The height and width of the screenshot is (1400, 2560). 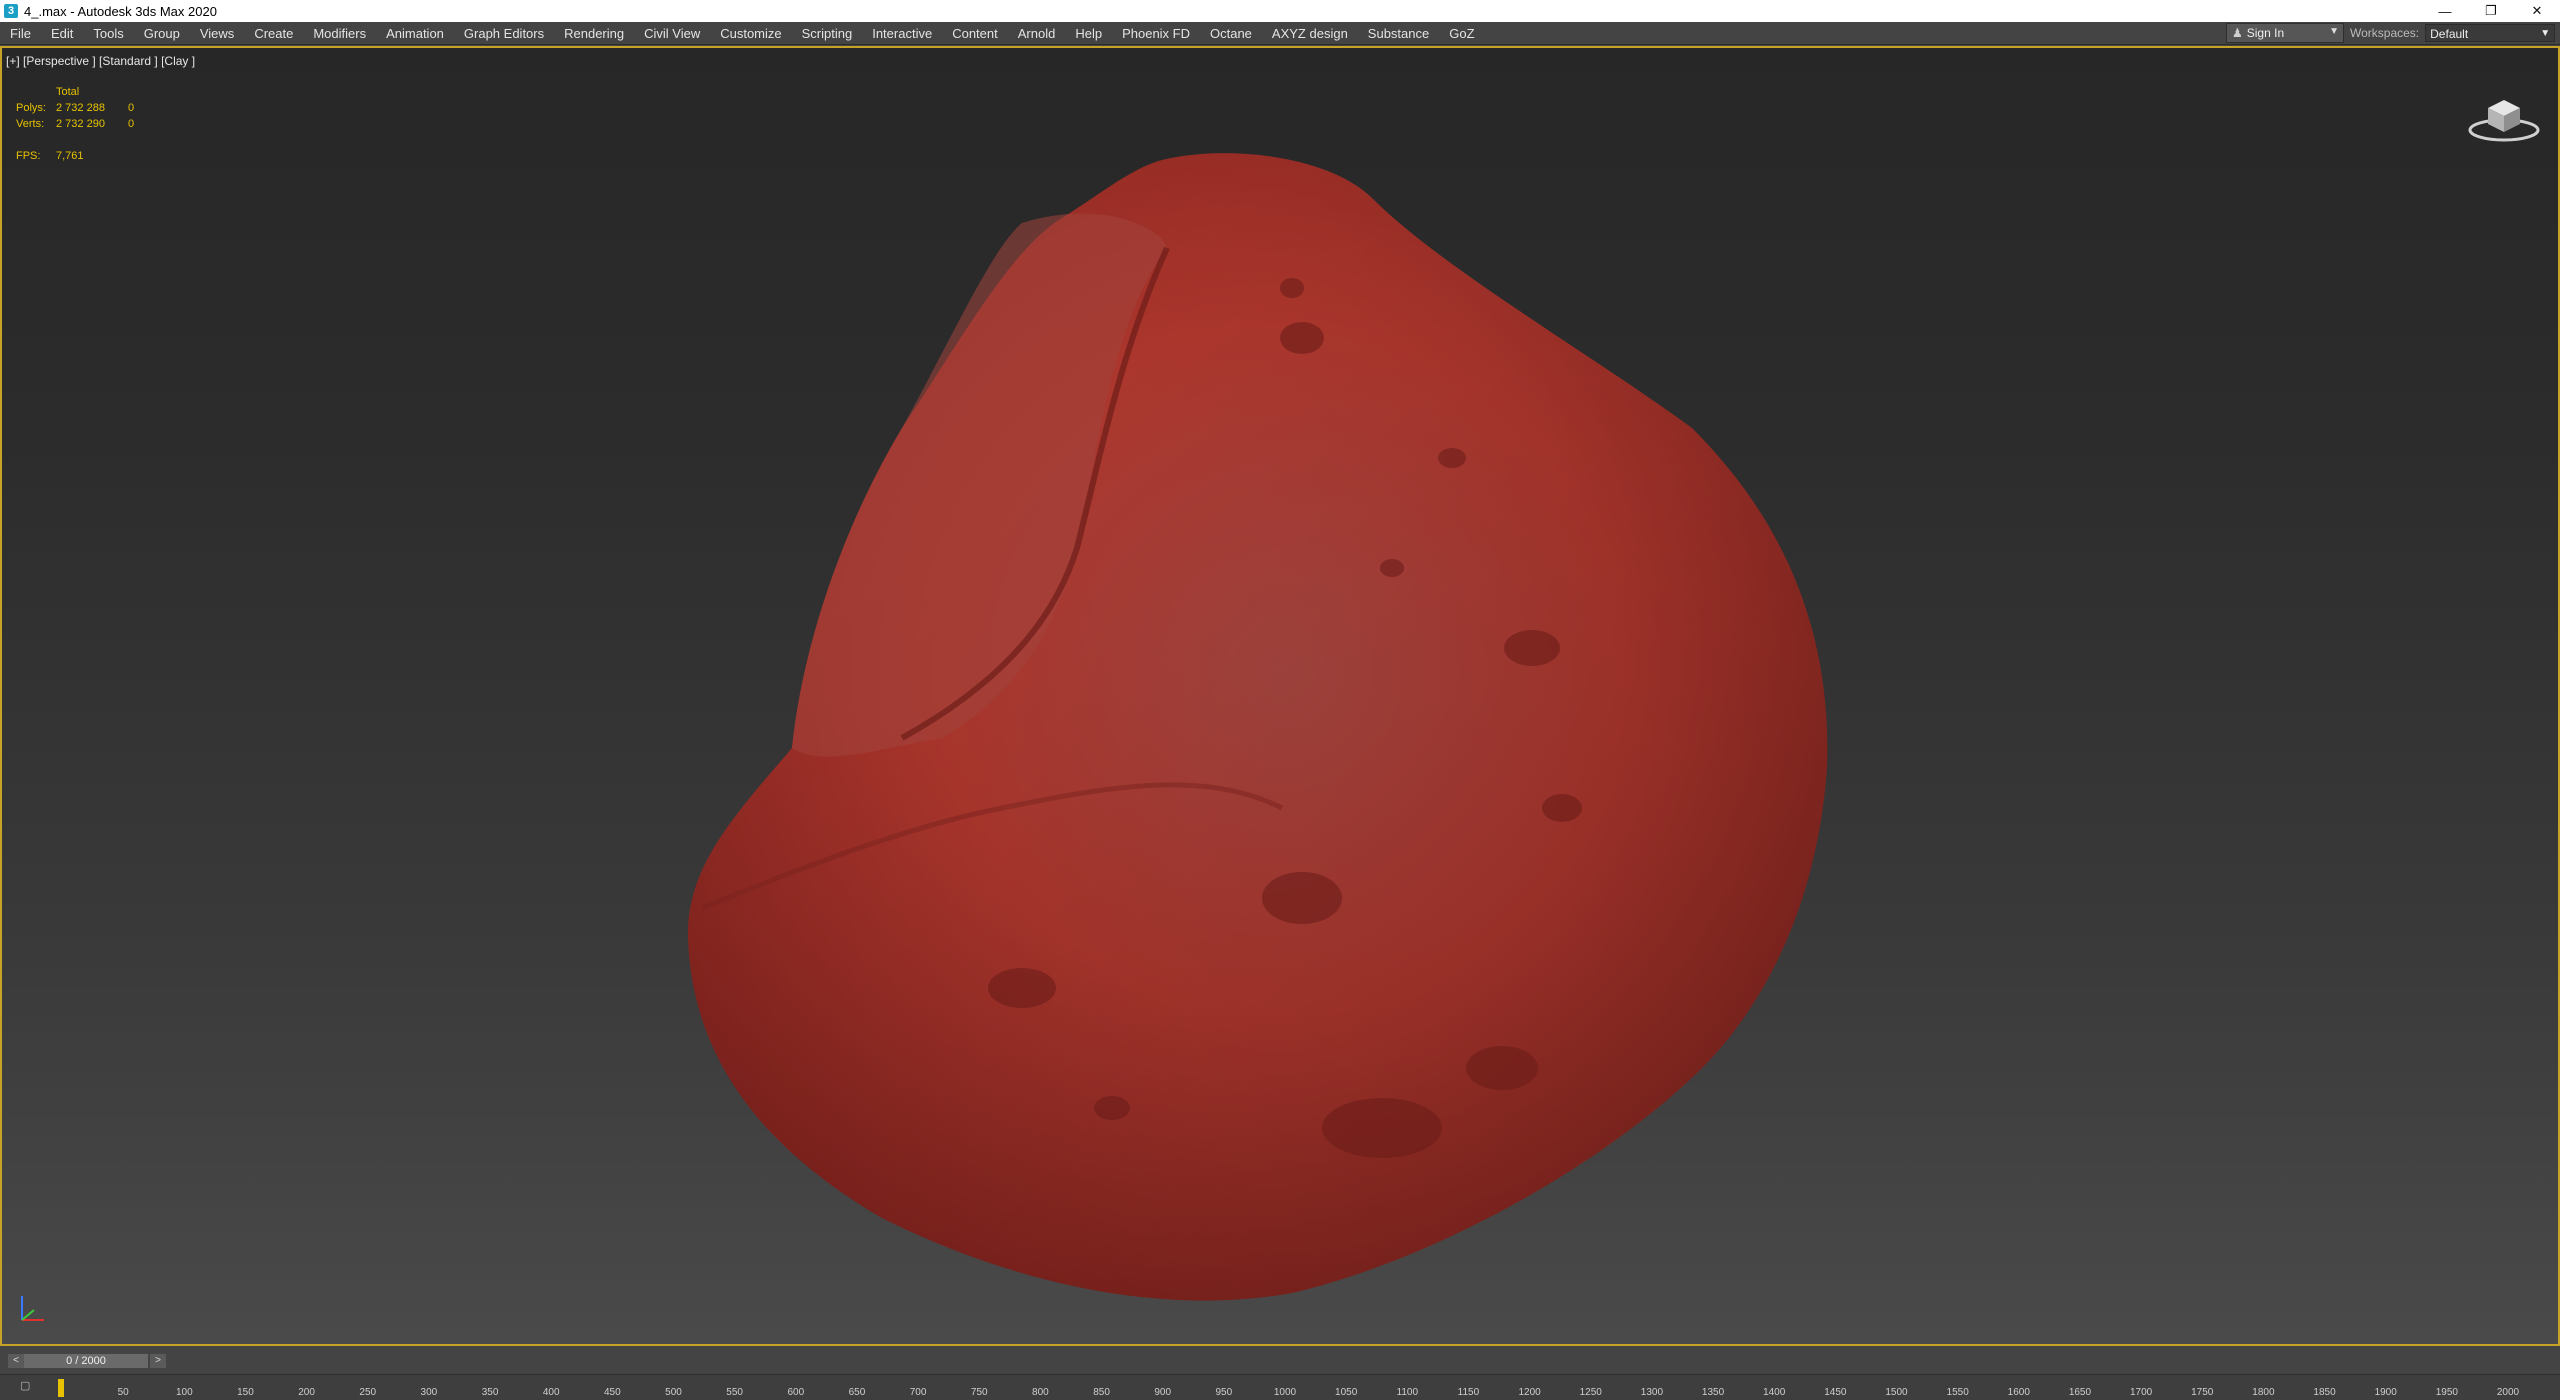 I want to click on frame-tick-label: 100, so click(x=184, y=1392).